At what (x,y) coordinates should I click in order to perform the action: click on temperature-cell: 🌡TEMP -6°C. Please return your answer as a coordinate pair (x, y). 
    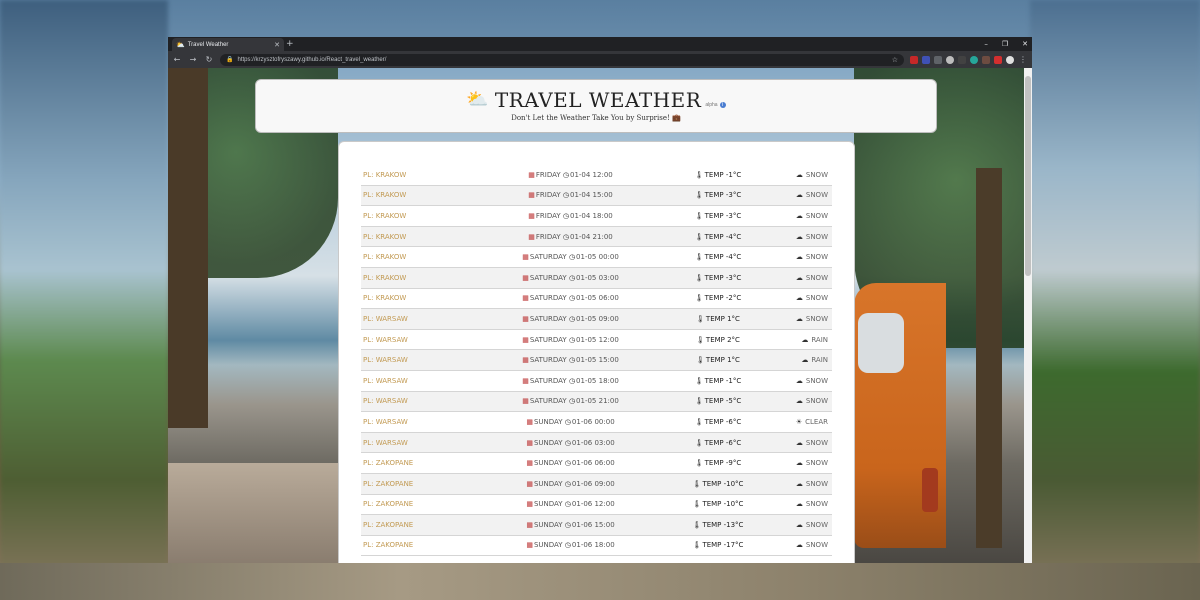
    Looking at the image, I should click on (718, 443).